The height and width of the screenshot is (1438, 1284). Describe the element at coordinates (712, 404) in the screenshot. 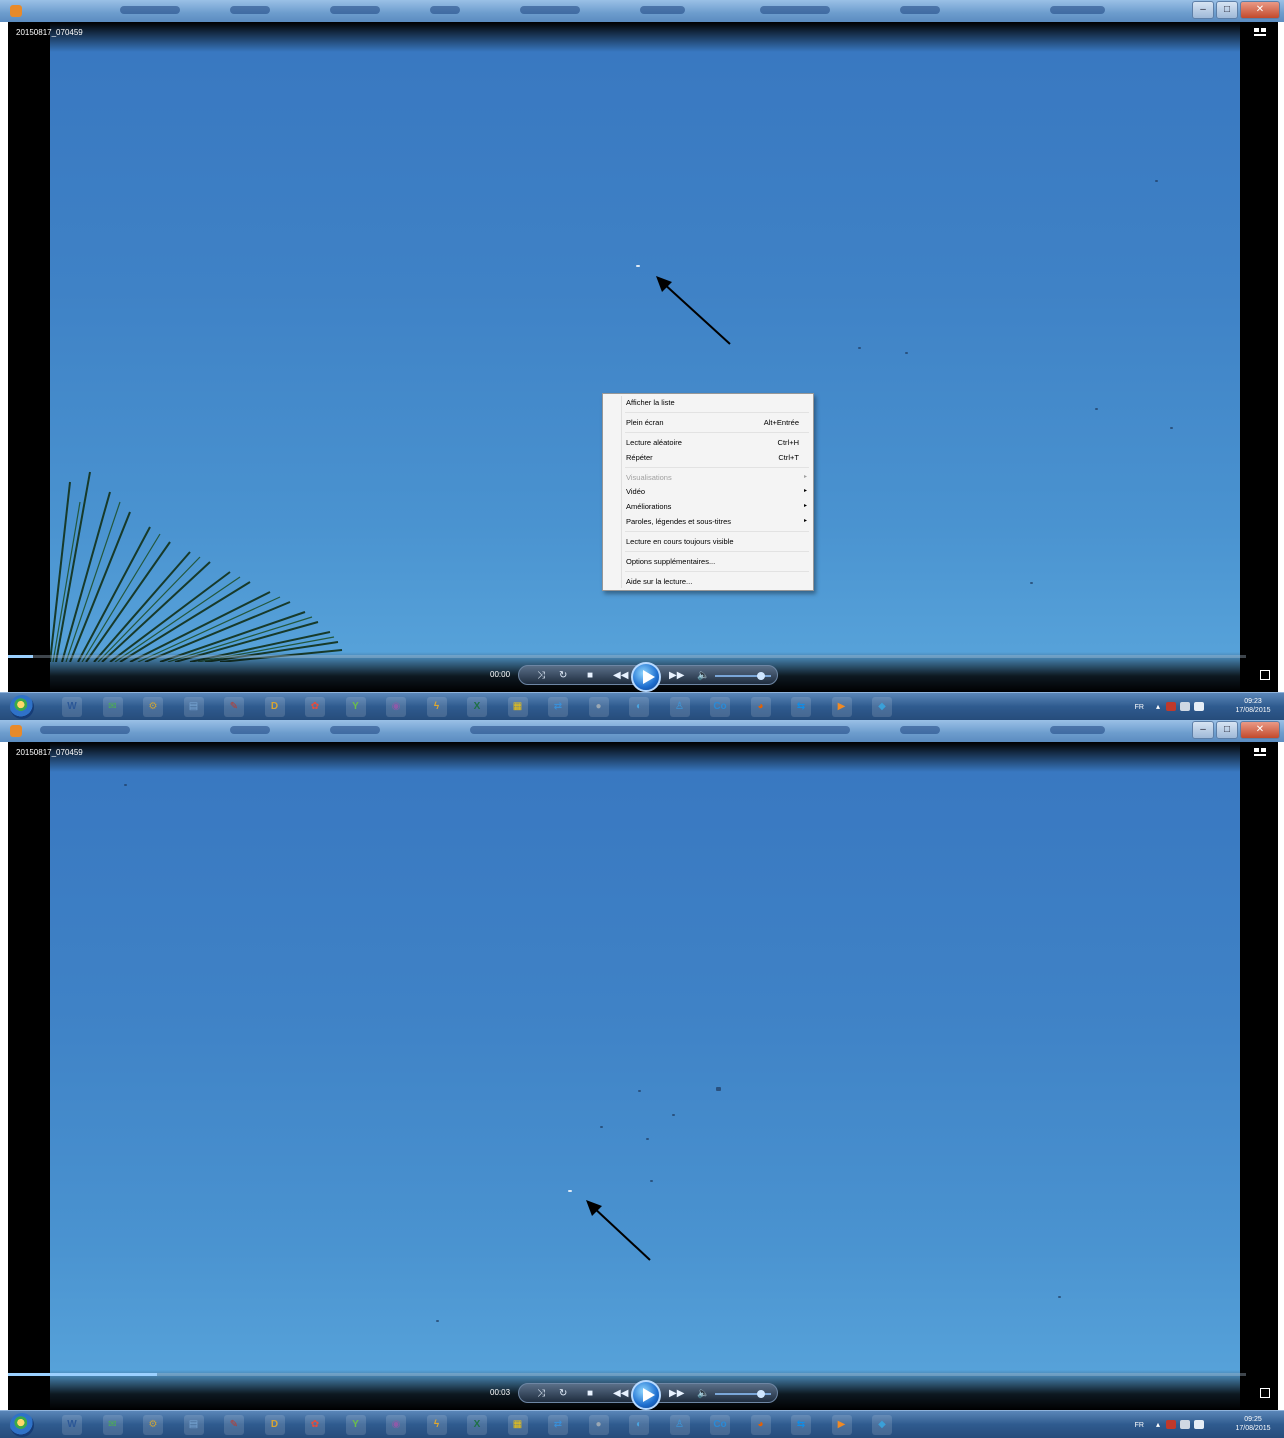

I see `menu-item: Afficher la liste` at that location.